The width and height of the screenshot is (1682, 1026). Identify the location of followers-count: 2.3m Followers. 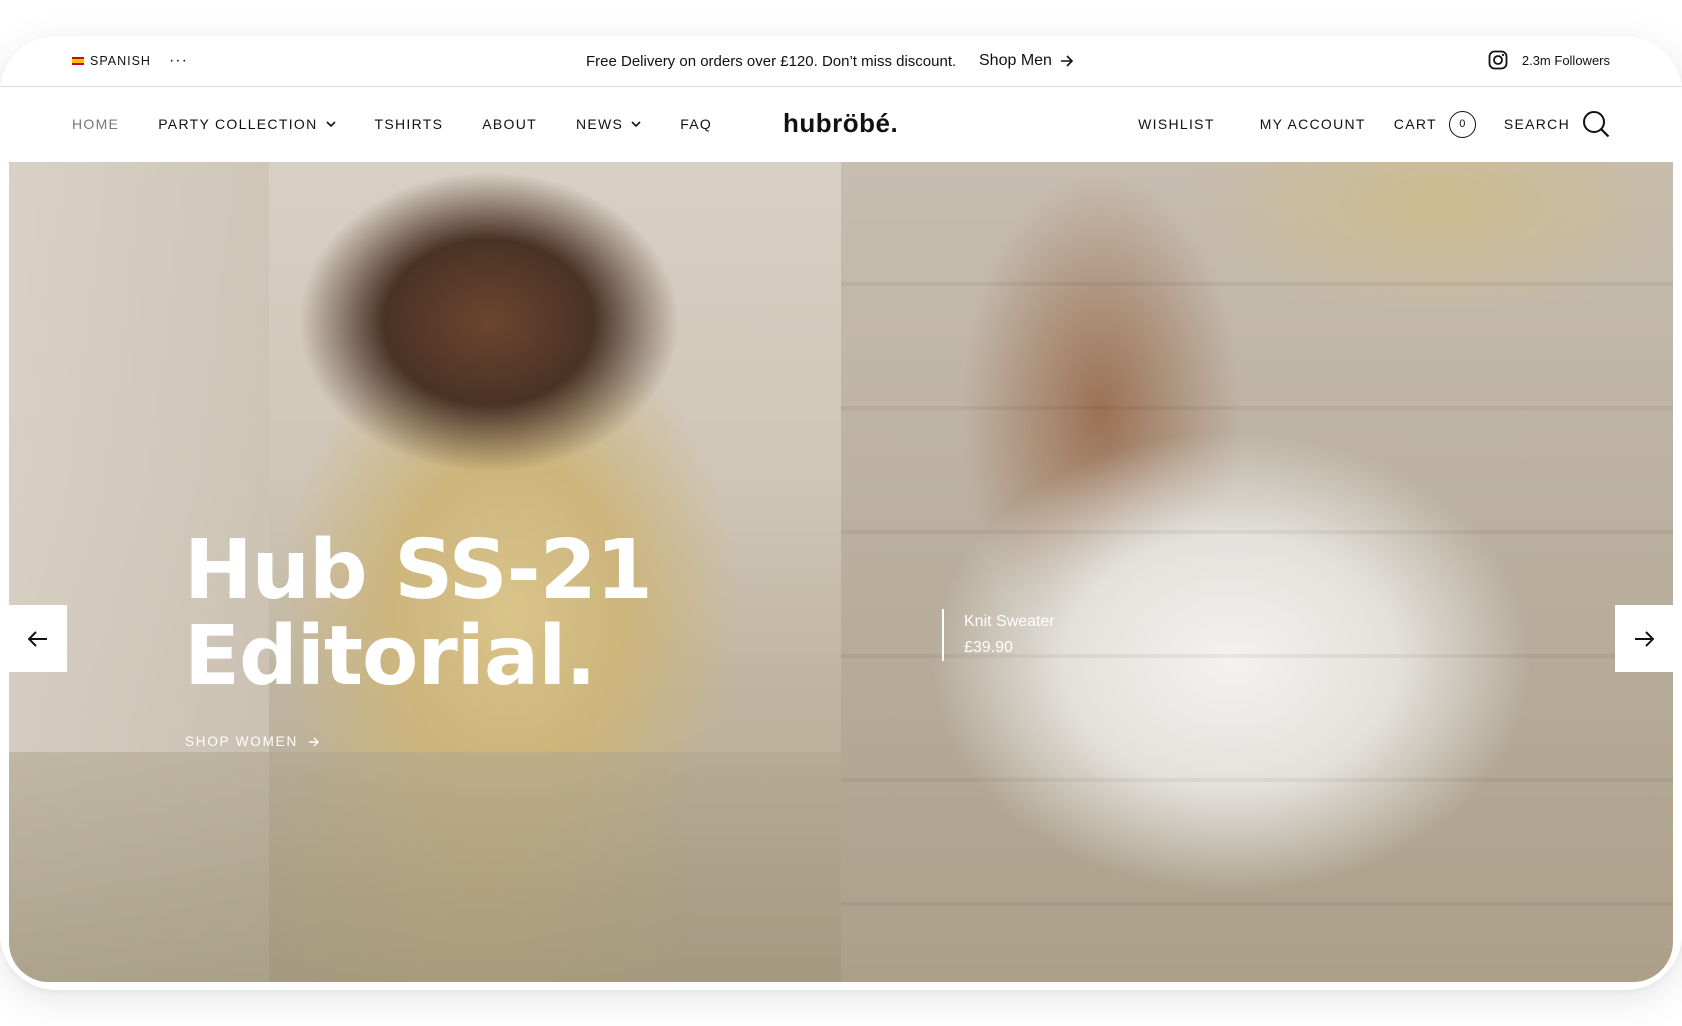
(1565, 60).